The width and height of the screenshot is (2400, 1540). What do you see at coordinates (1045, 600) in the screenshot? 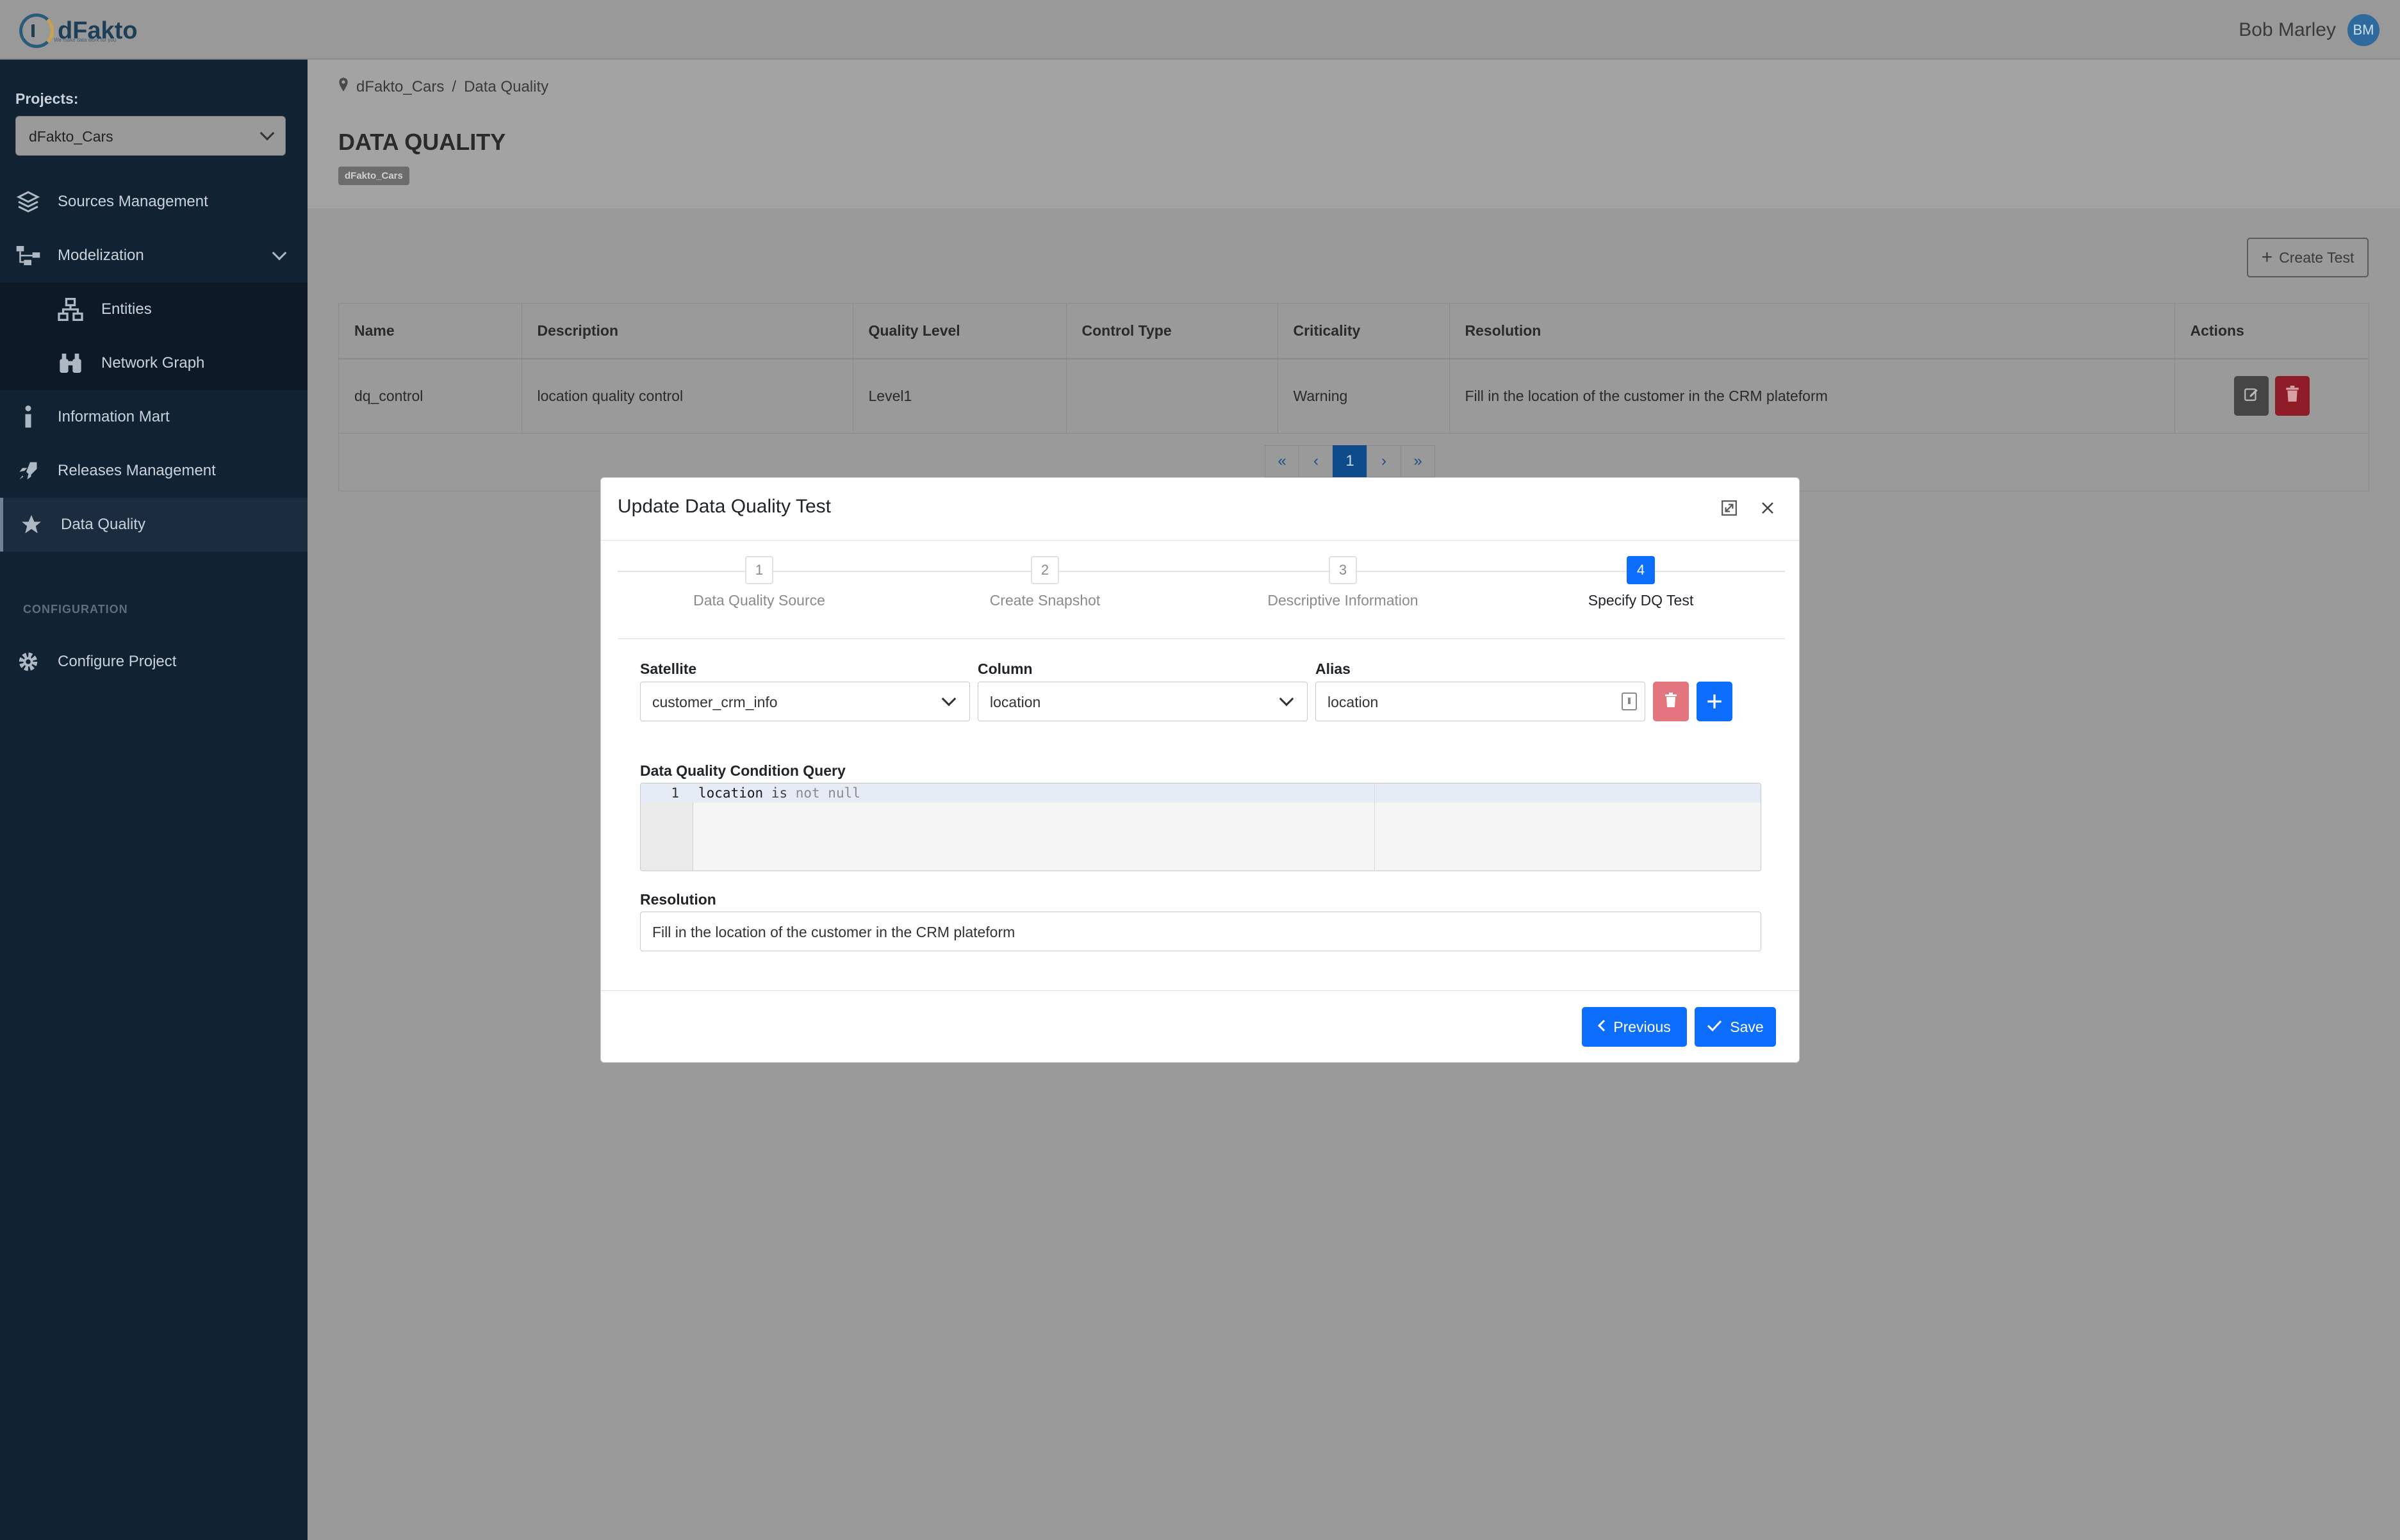
I see `step-label: Create Snapshot` at bounding box center [1045, 600].